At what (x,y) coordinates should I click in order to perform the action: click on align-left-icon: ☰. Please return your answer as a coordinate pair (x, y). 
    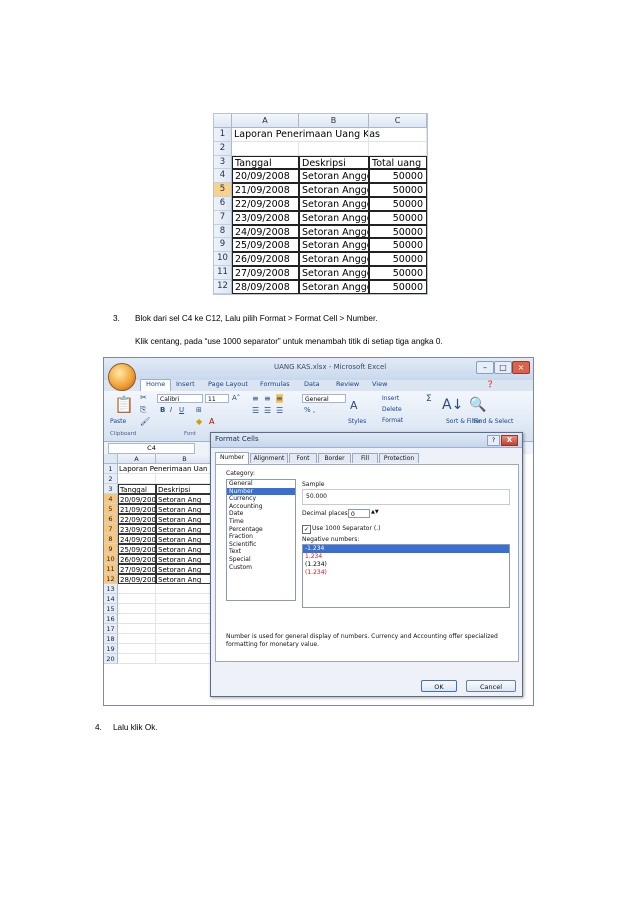
    Looking at the image, I should click on (255, 410).